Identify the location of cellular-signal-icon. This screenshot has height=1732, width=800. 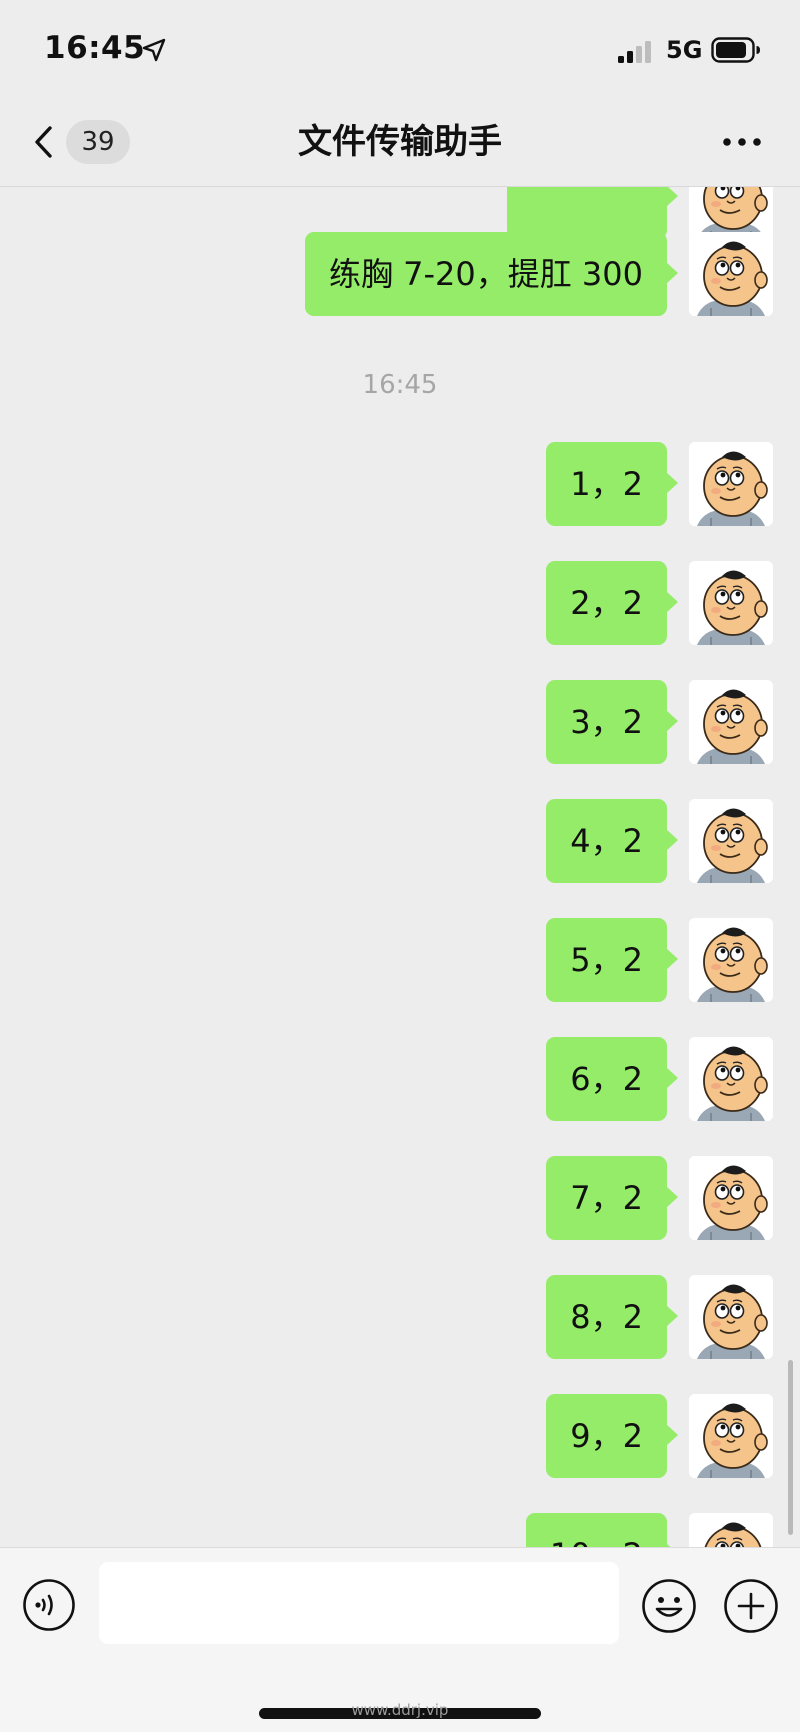
(636, 52).